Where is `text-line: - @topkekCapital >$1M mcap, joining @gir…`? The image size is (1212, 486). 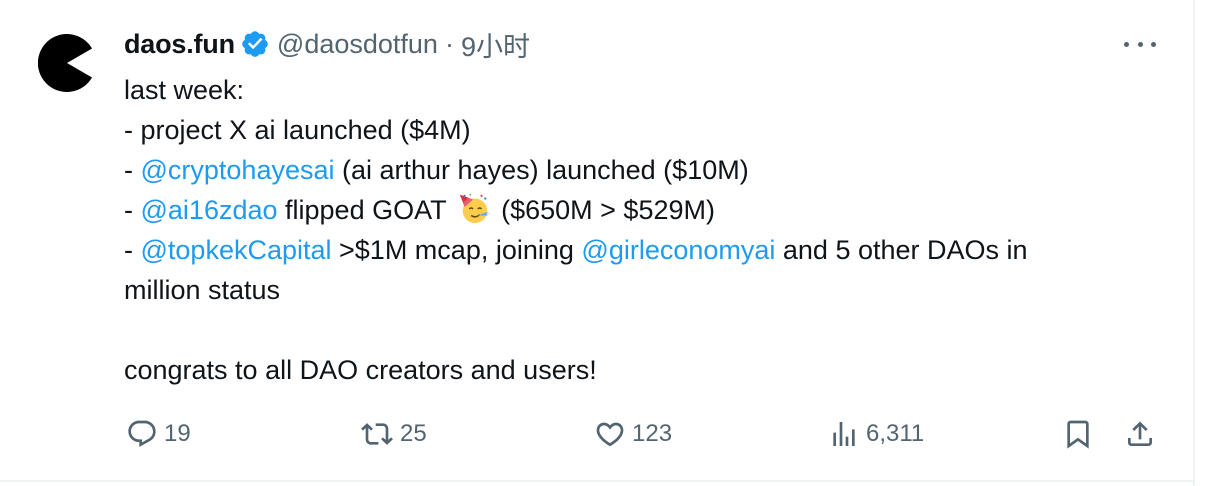 text-line: - @topkekCapital >$1M mcap, joining @gir… is located at coordinates (576, 250).